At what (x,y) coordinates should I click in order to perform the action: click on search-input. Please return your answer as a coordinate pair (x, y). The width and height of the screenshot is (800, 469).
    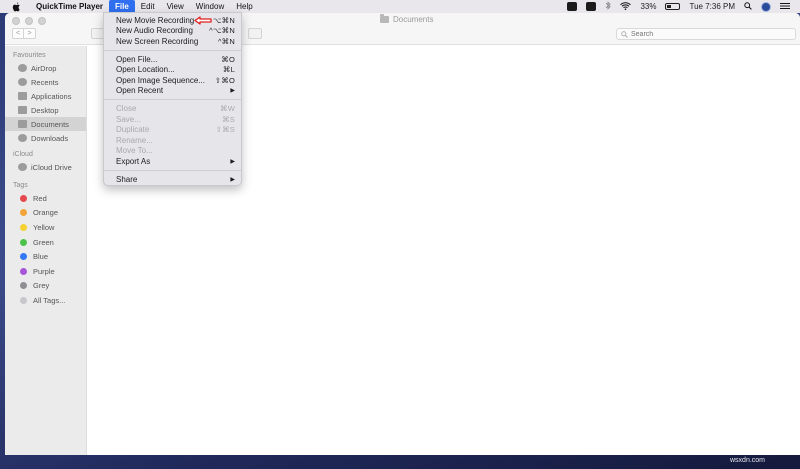
    Looking at the image, I should click on (706, 34).